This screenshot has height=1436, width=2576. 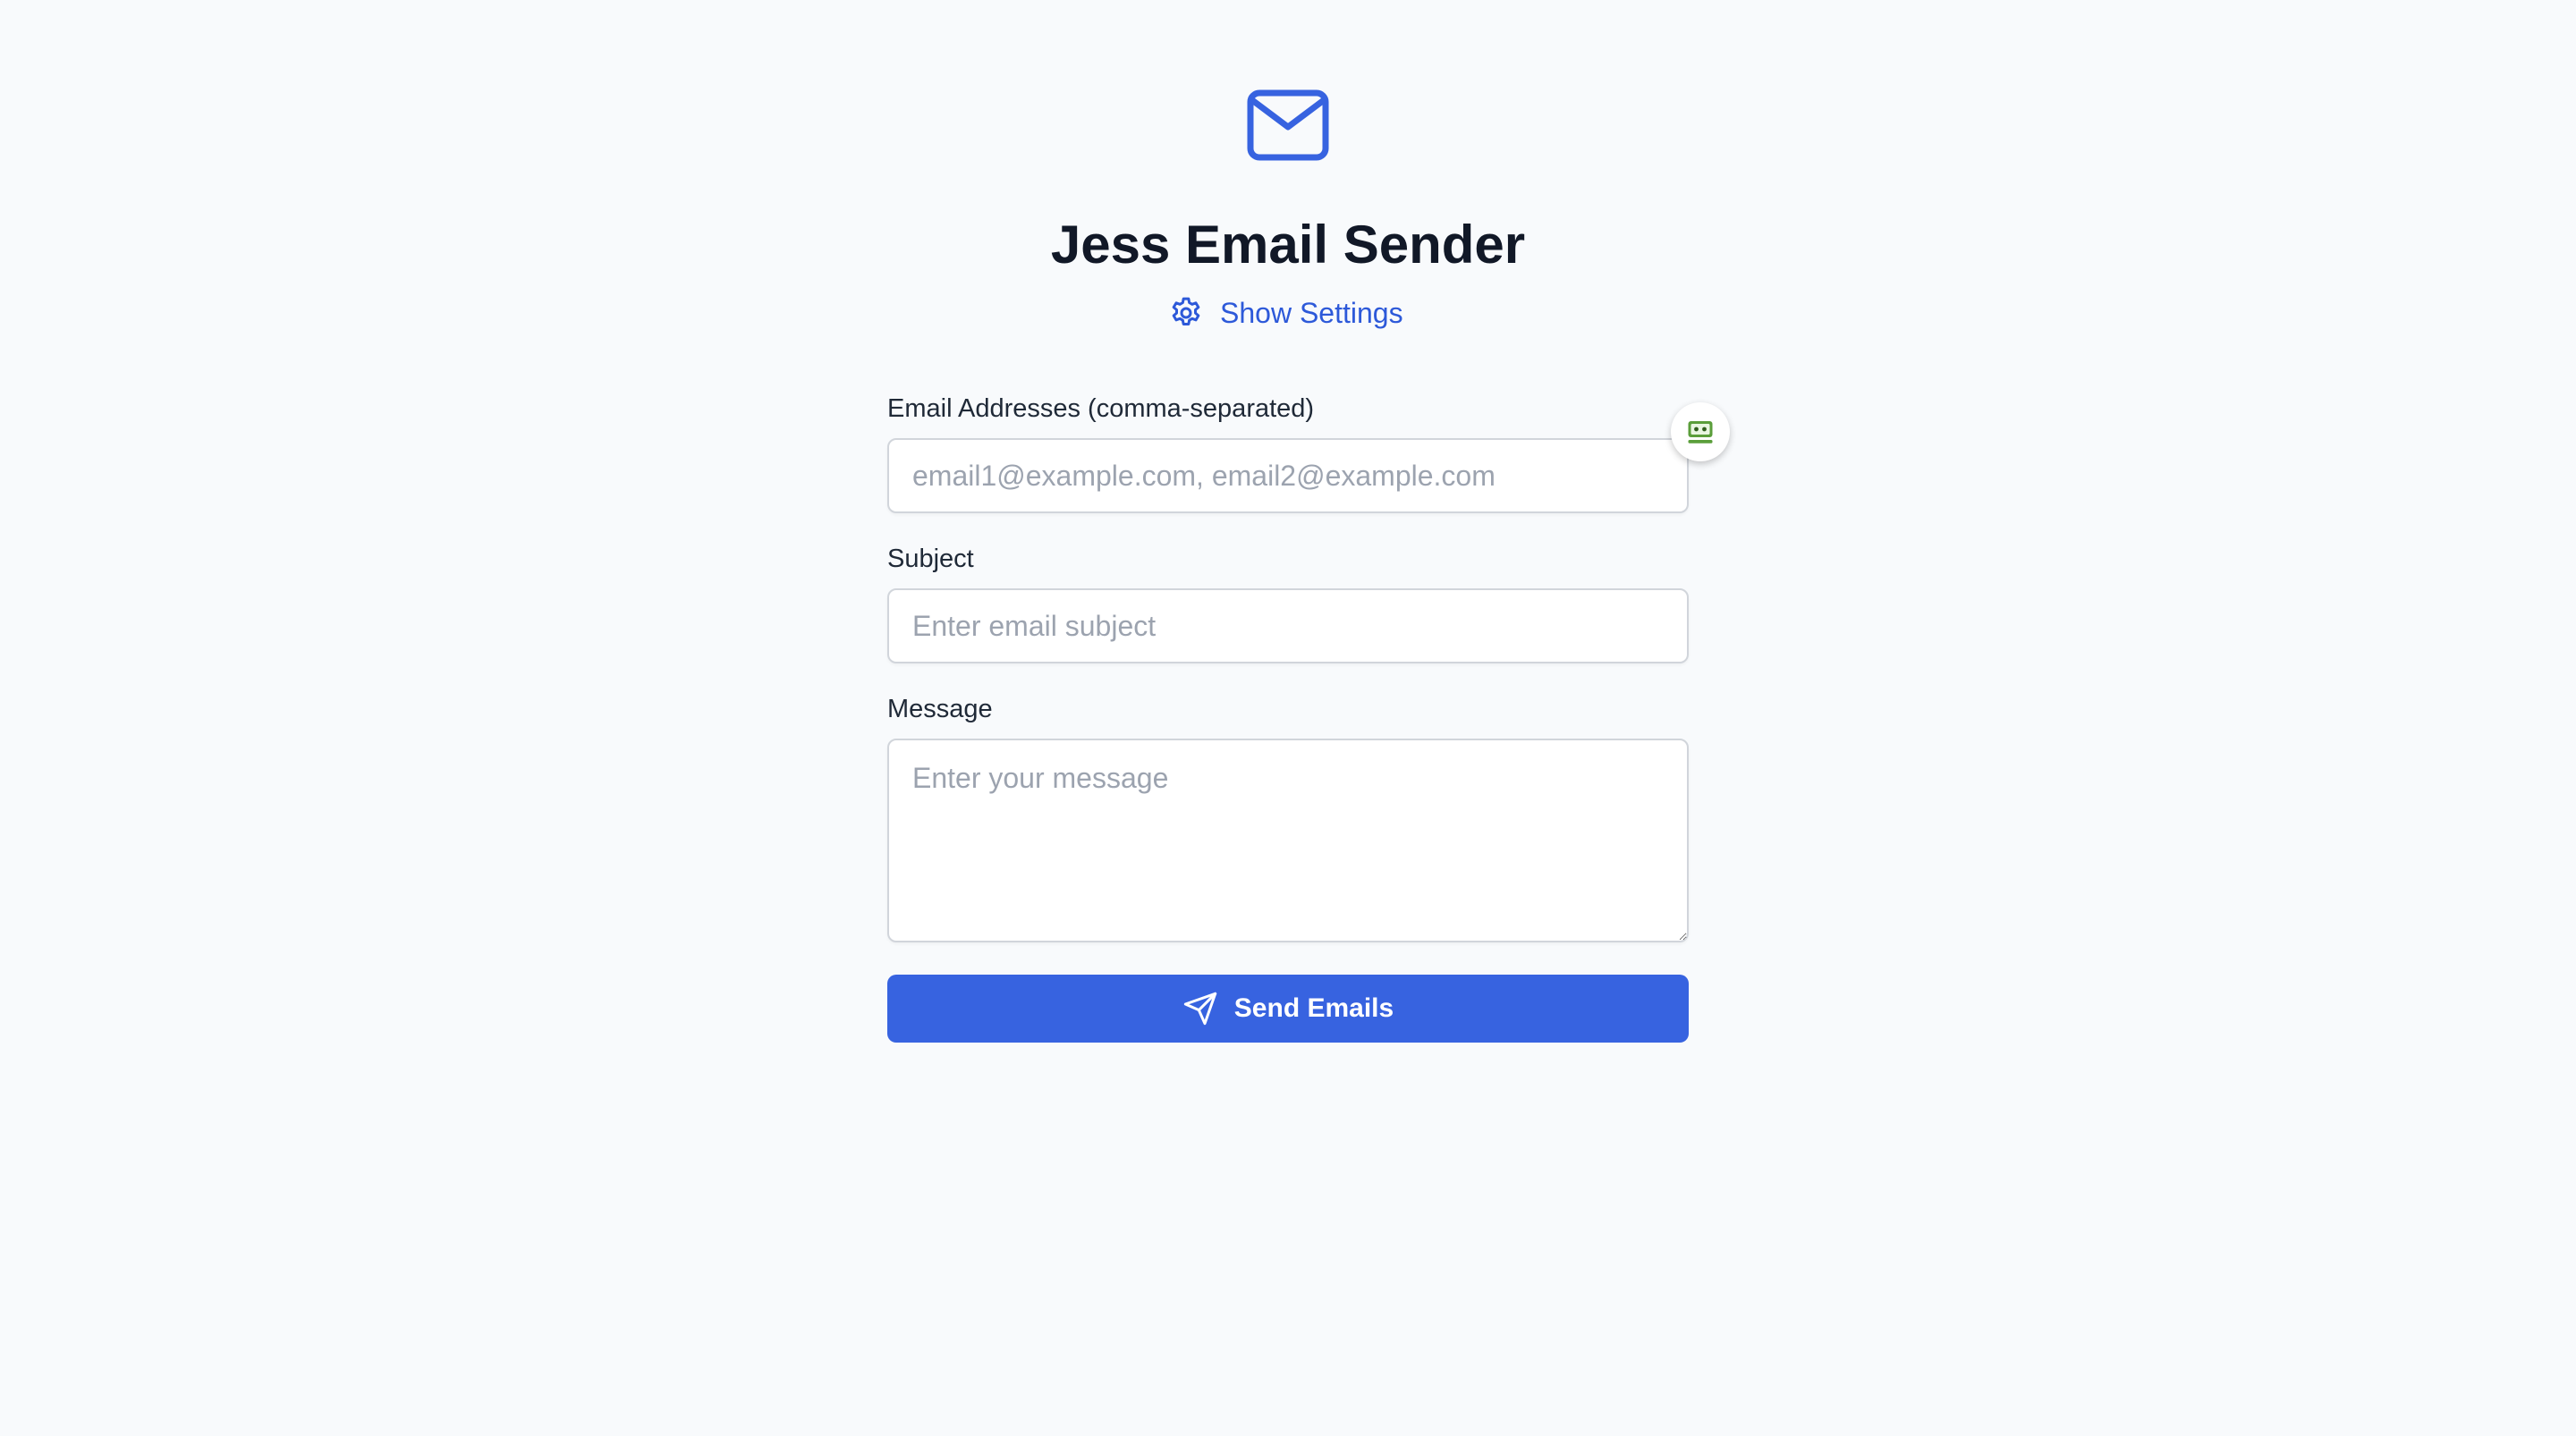 What do you see at coordinates (1101, 408) in the screenshot?
I see `emails-label: Email Addresses (comma-separated)` at bounding box center [1101, 408].